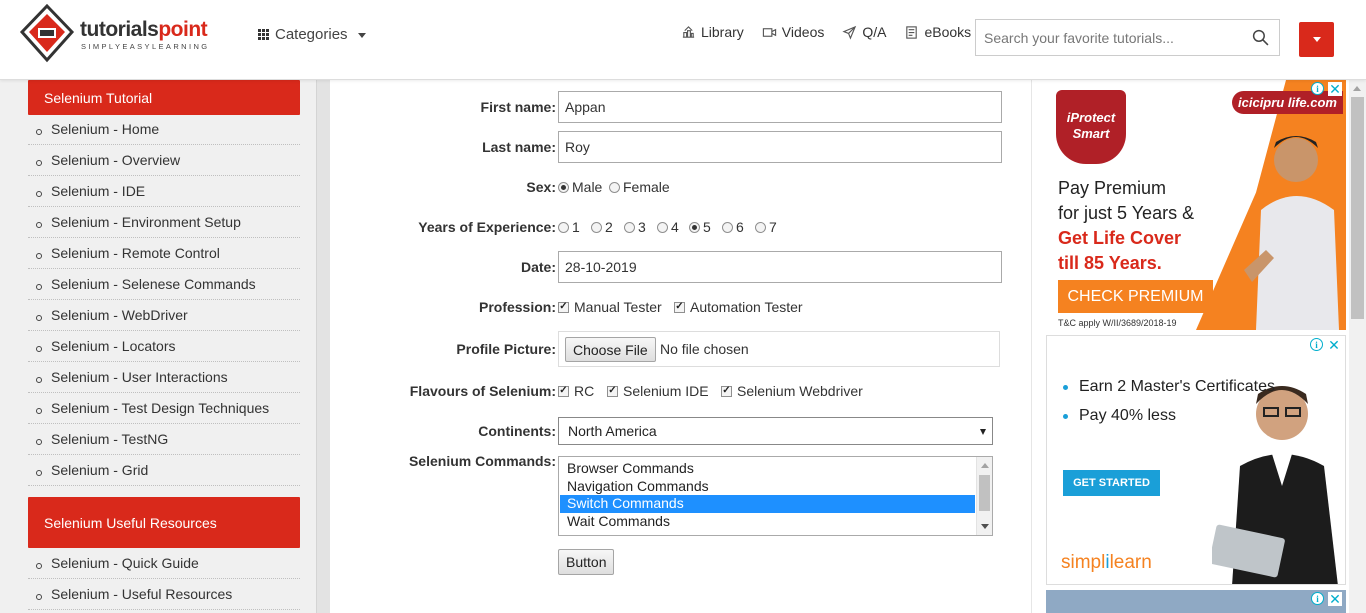 This screenshot has height=613, width=1366. Describe the element at coordinates (864, 32) in the screenshot. I see `nav-qa: Q/A` at that location.